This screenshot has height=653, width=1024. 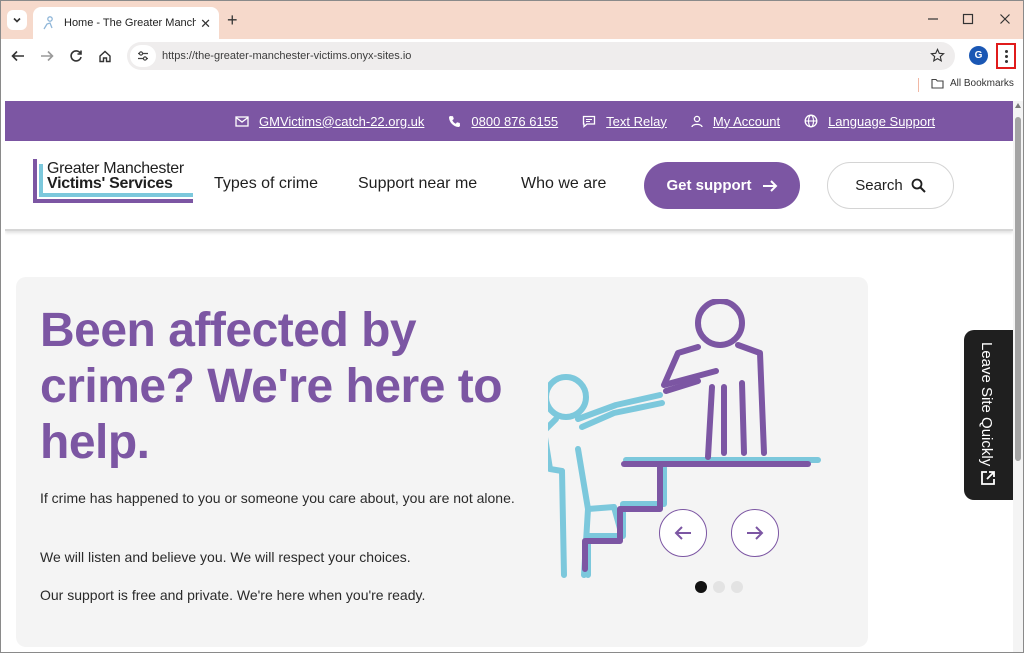 What do you see at coordinates (709, 185) in the screenshot?
I see `get-support-label: Get support` at bounding box center [709, 185].